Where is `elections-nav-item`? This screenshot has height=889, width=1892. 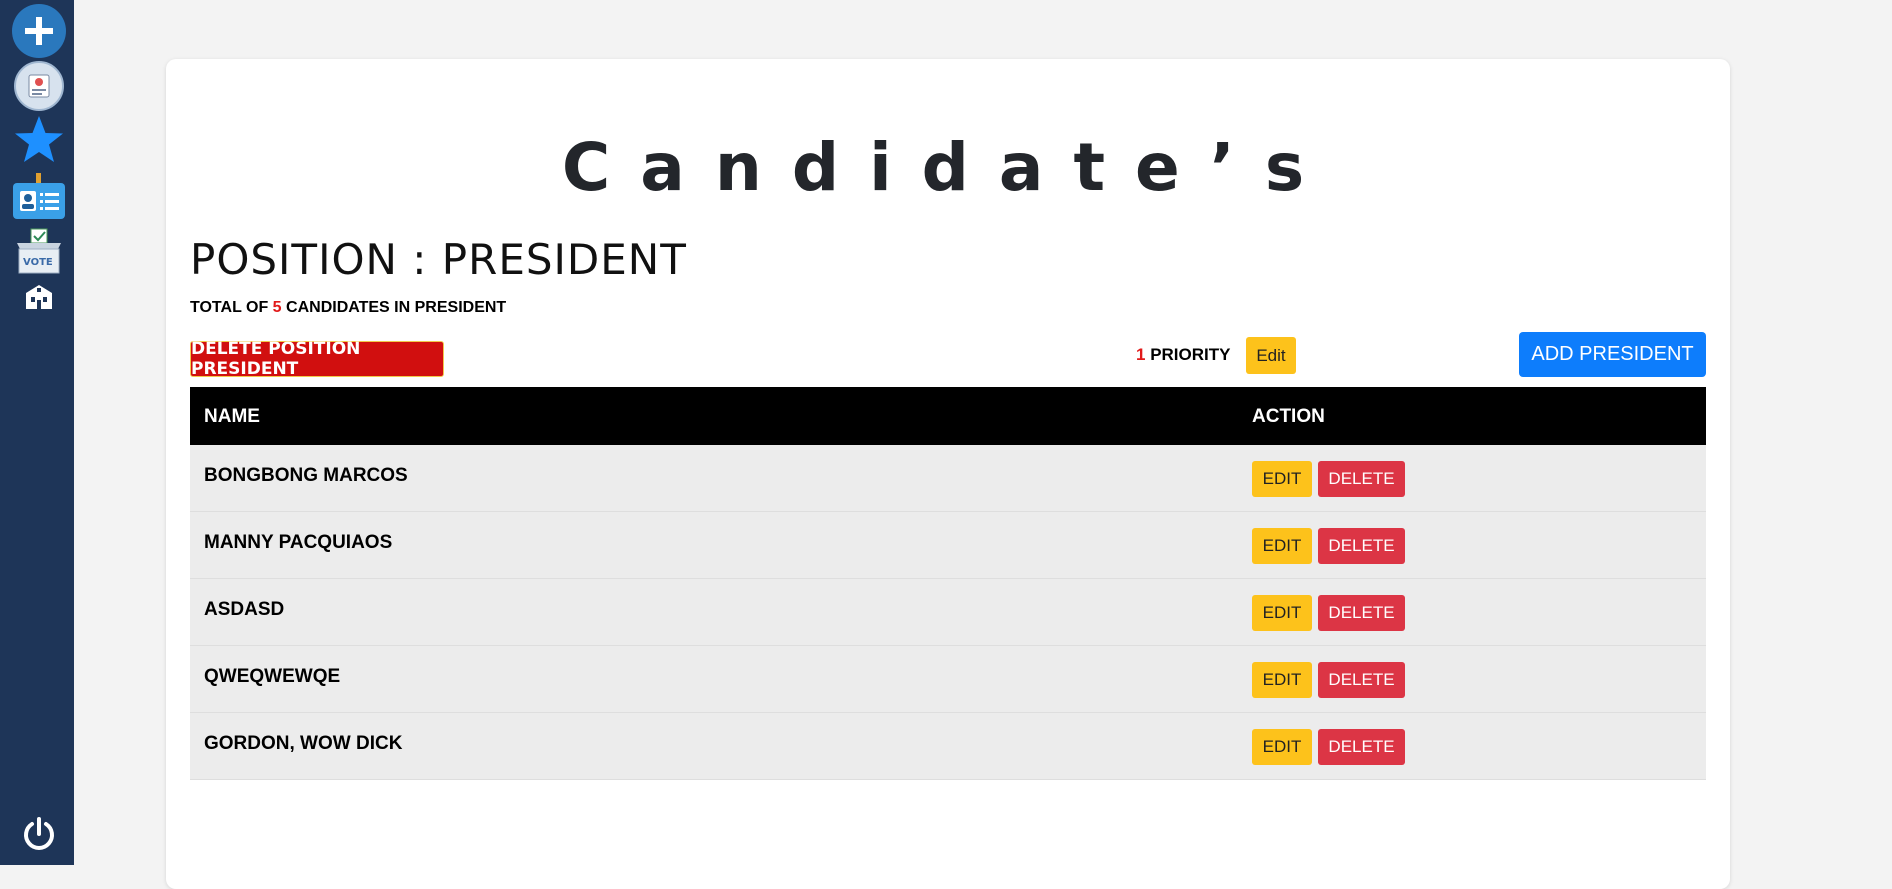
elections-nav-item is located at coordinates (39, 86).